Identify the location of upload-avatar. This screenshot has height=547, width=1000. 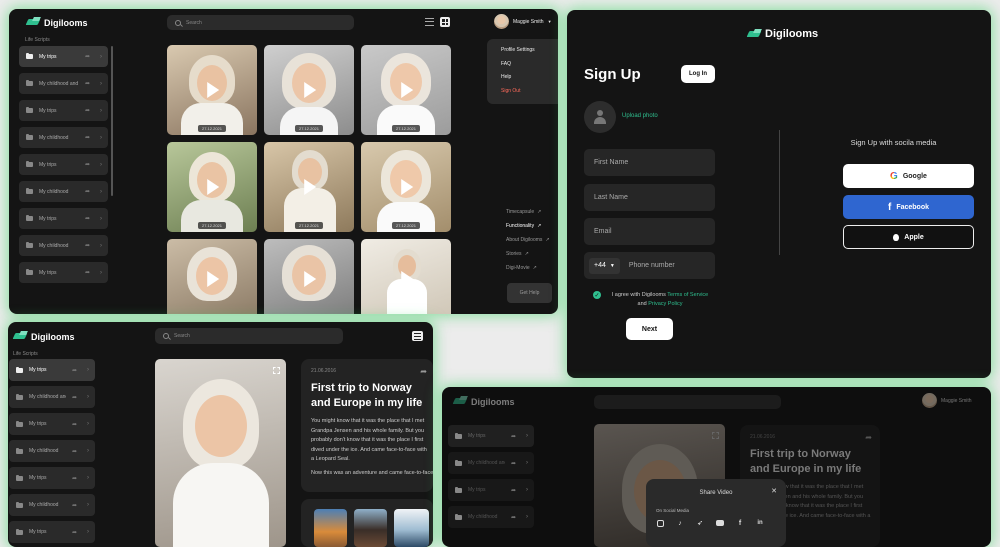
(600, 117).